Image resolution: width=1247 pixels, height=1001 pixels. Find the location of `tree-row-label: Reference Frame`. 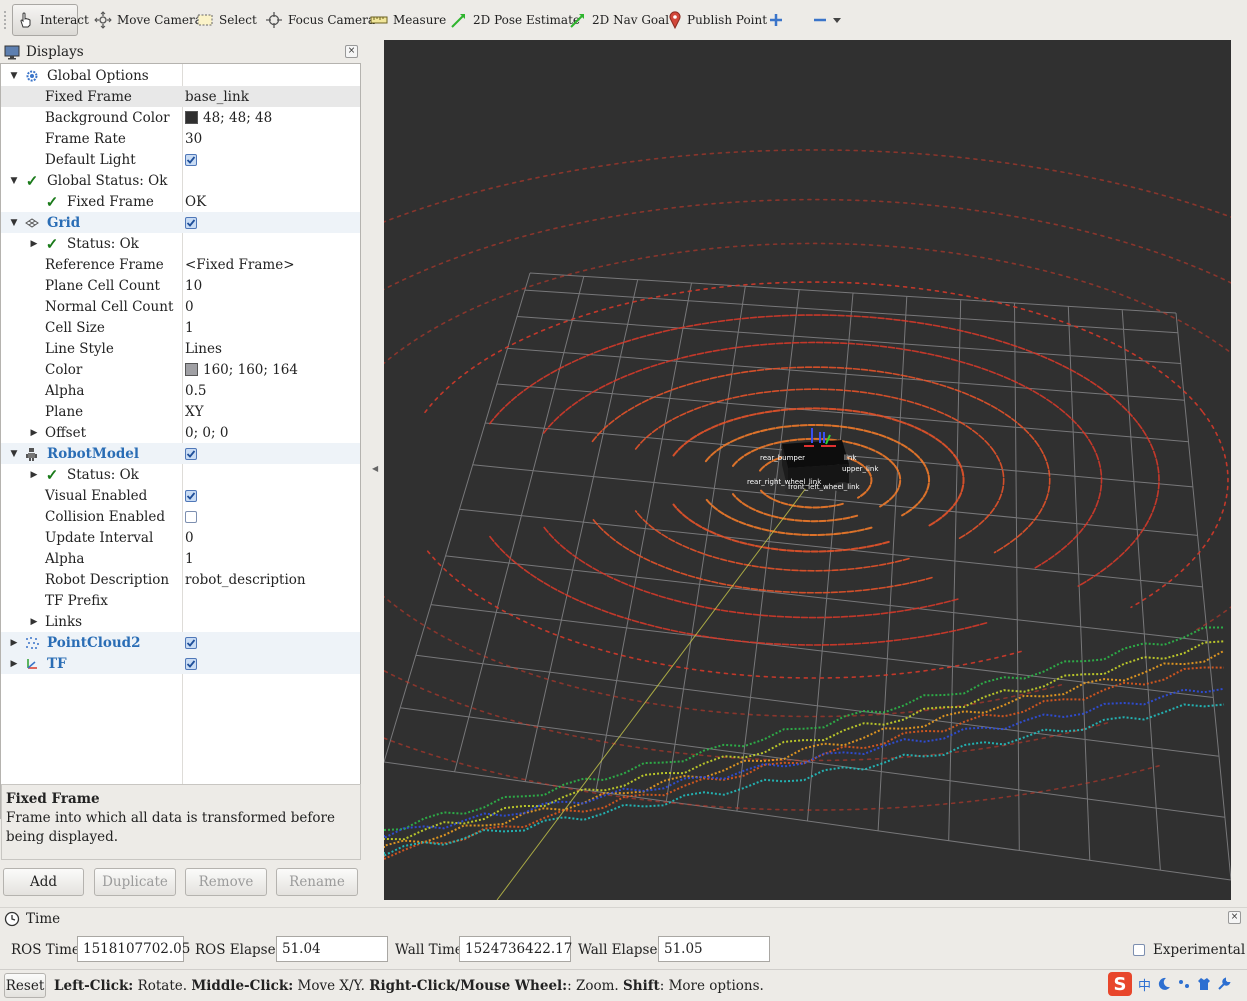

tree-row-label: Reference Frame is located at coordinates (104, 264).